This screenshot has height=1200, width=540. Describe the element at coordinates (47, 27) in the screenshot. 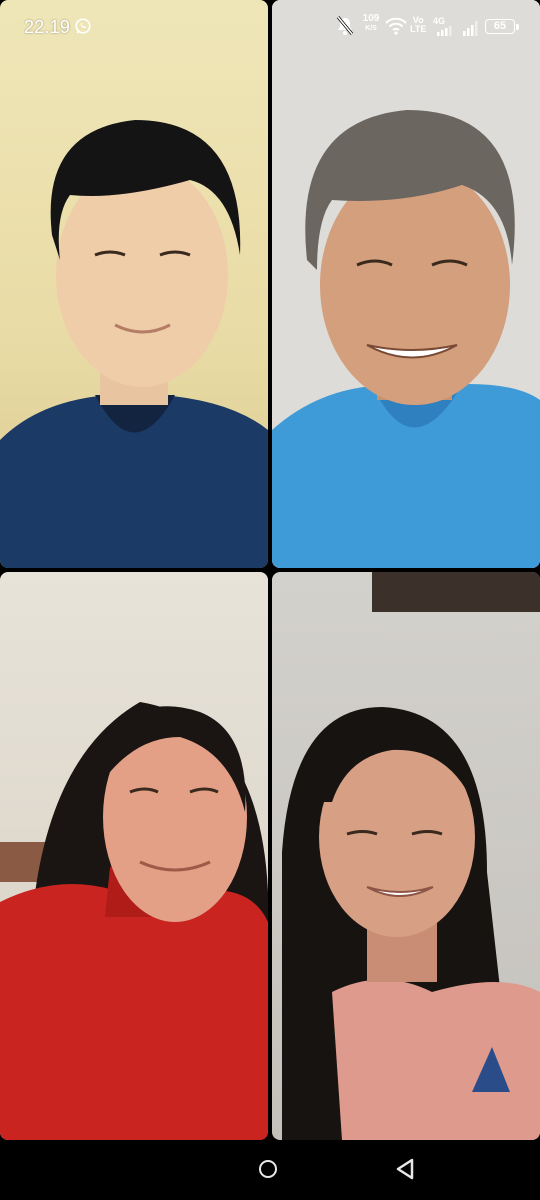

I see `status-time: 22.19` at that location.